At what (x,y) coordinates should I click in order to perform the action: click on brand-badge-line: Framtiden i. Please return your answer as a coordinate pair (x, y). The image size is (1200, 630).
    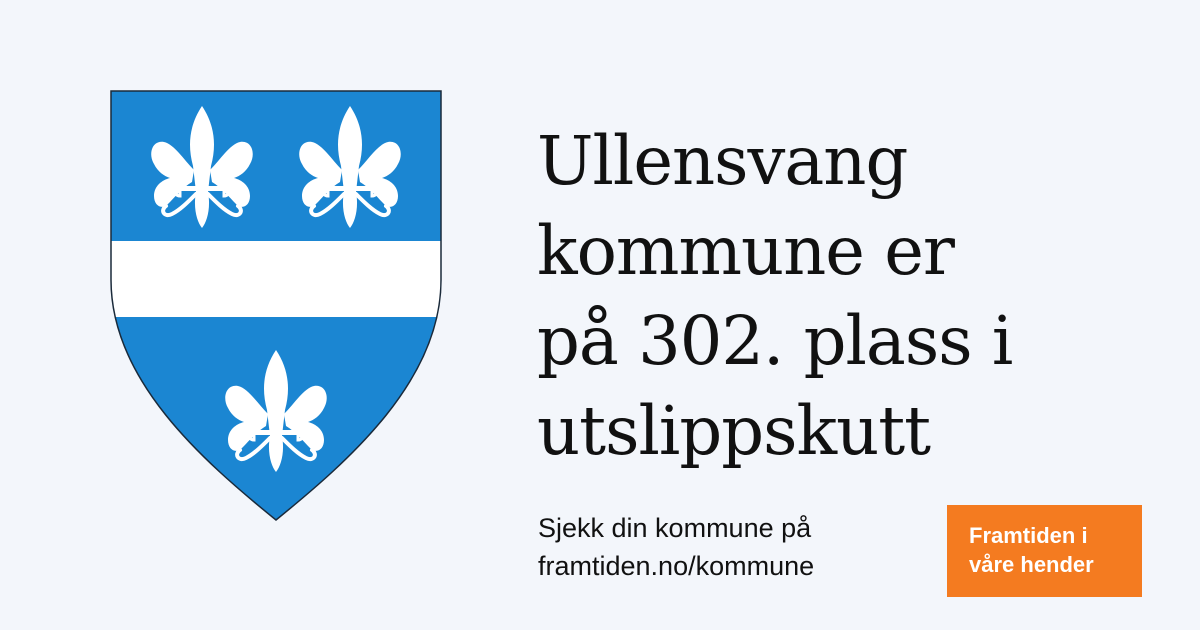
    Looking at the image, I should click on (1028, 535).